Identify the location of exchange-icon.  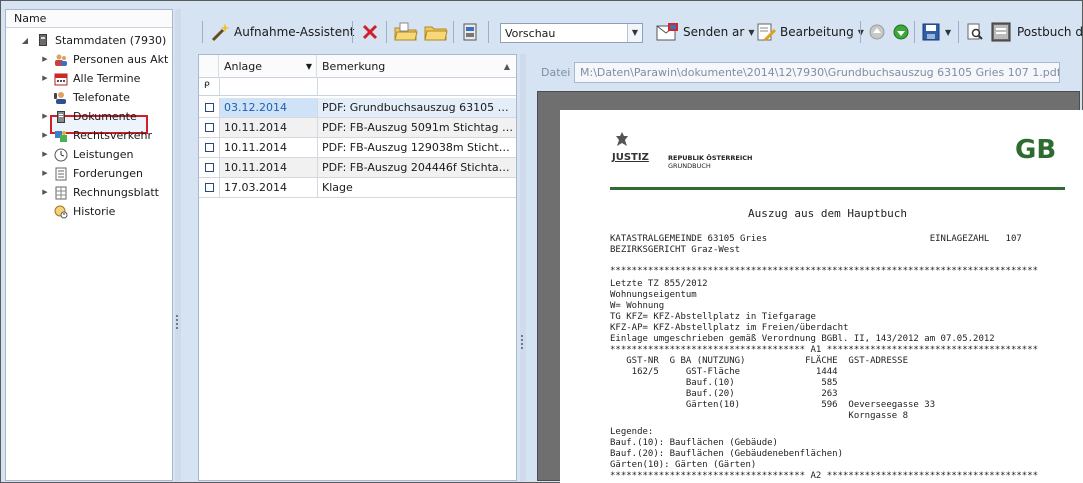
(61, 136).